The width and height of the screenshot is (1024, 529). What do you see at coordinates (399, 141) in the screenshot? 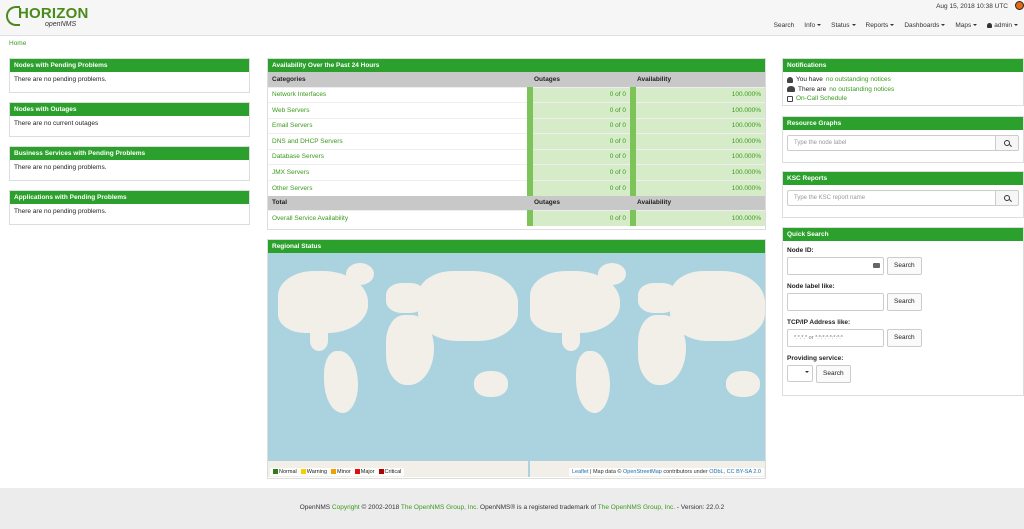
I see `category-link: DNS and DHCP Servers` at bounding box center [399, 141].